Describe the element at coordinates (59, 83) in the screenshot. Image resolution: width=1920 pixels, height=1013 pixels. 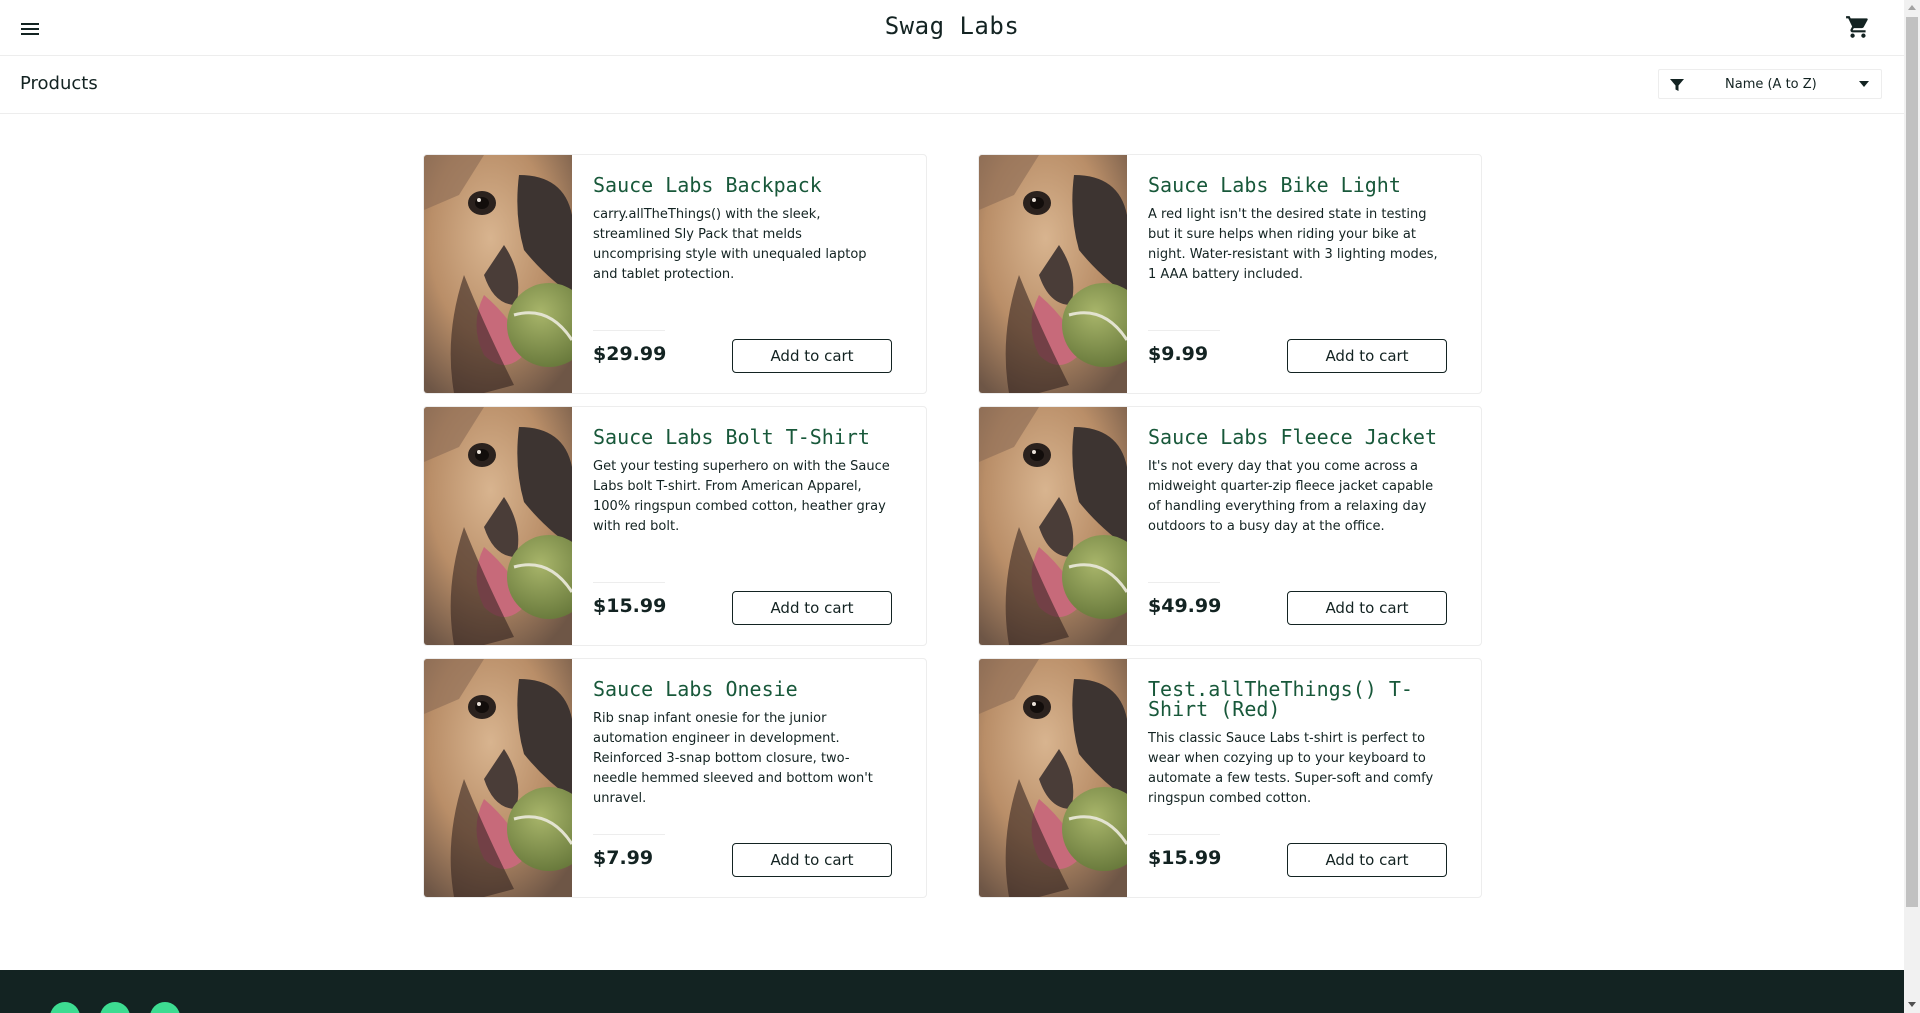
I see `page-title: Products` at that location.